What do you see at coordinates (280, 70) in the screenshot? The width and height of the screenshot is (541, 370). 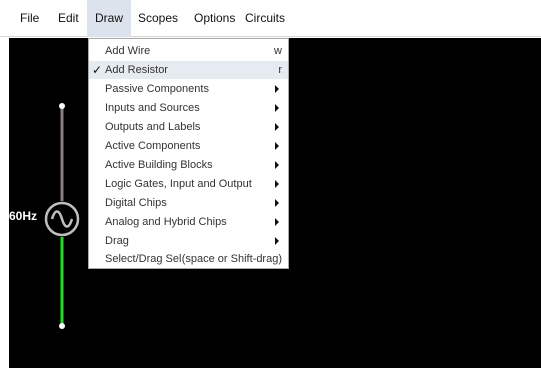 I see `menu-item-shortcut: r` at bounding box center [280, 70].